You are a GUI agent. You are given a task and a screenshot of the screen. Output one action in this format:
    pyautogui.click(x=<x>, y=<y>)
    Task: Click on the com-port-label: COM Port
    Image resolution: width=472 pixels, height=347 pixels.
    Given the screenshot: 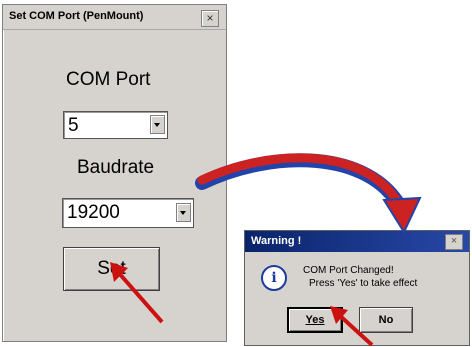 What is the action you would take?
    pyautogui.click(x=108, y=79)
    